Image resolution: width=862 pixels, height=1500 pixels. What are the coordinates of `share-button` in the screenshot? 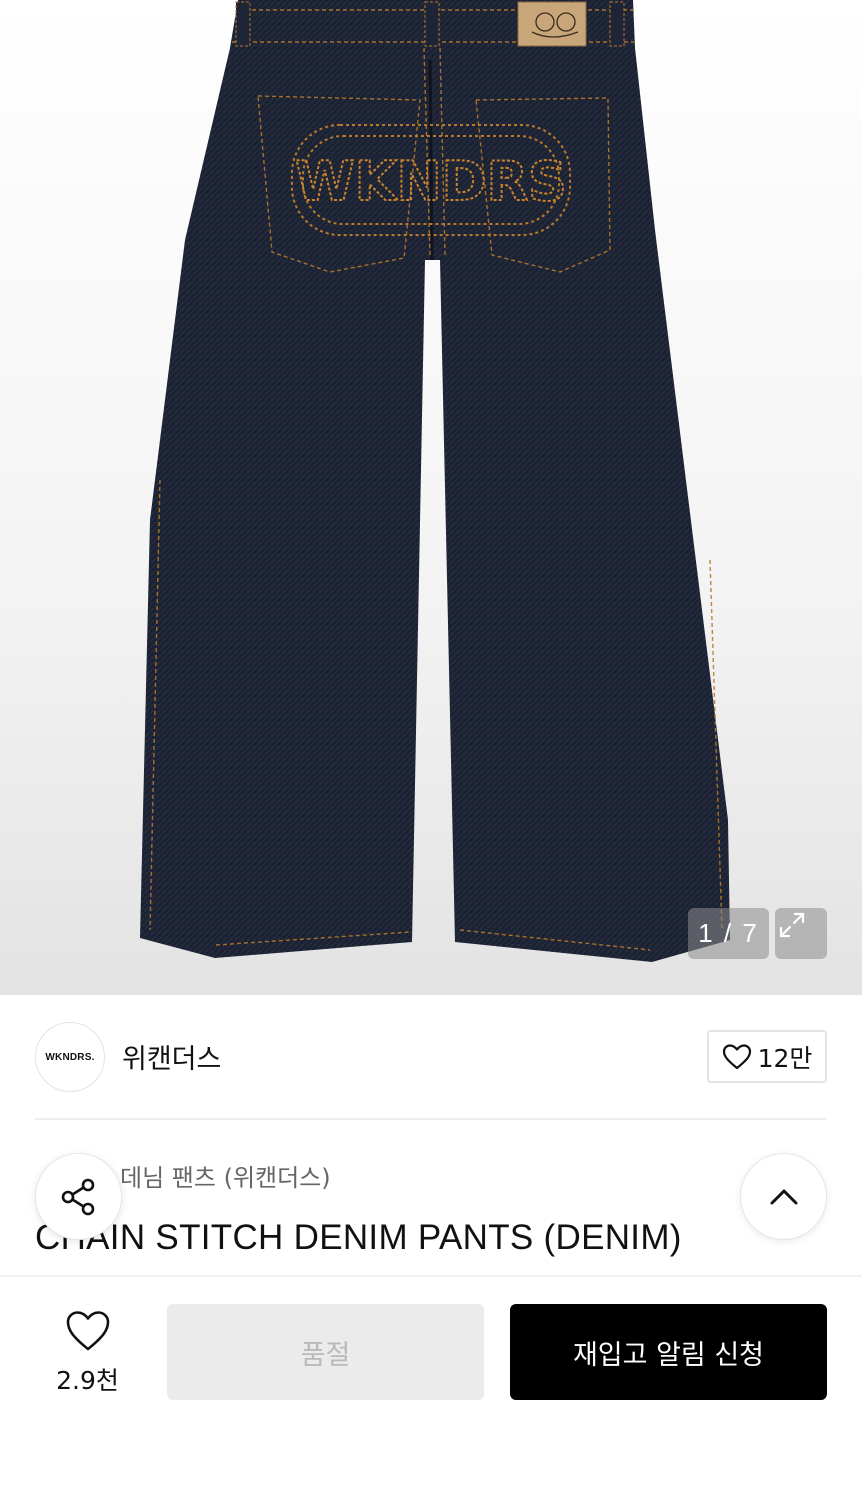 It's located at (78, 1196).